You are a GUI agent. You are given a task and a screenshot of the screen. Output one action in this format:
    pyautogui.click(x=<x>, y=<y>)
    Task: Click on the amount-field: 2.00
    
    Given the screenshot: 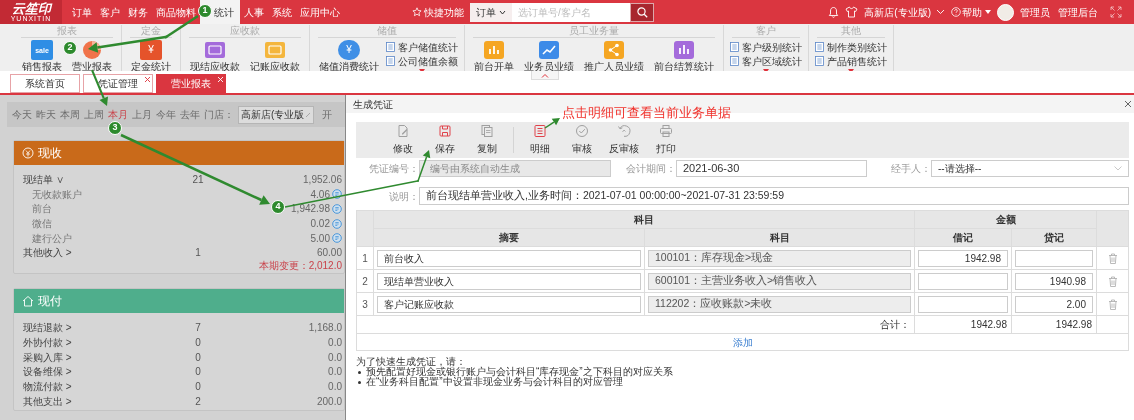 What is the action you would take?
    pyautogui.click(x=1054, y=304)
    